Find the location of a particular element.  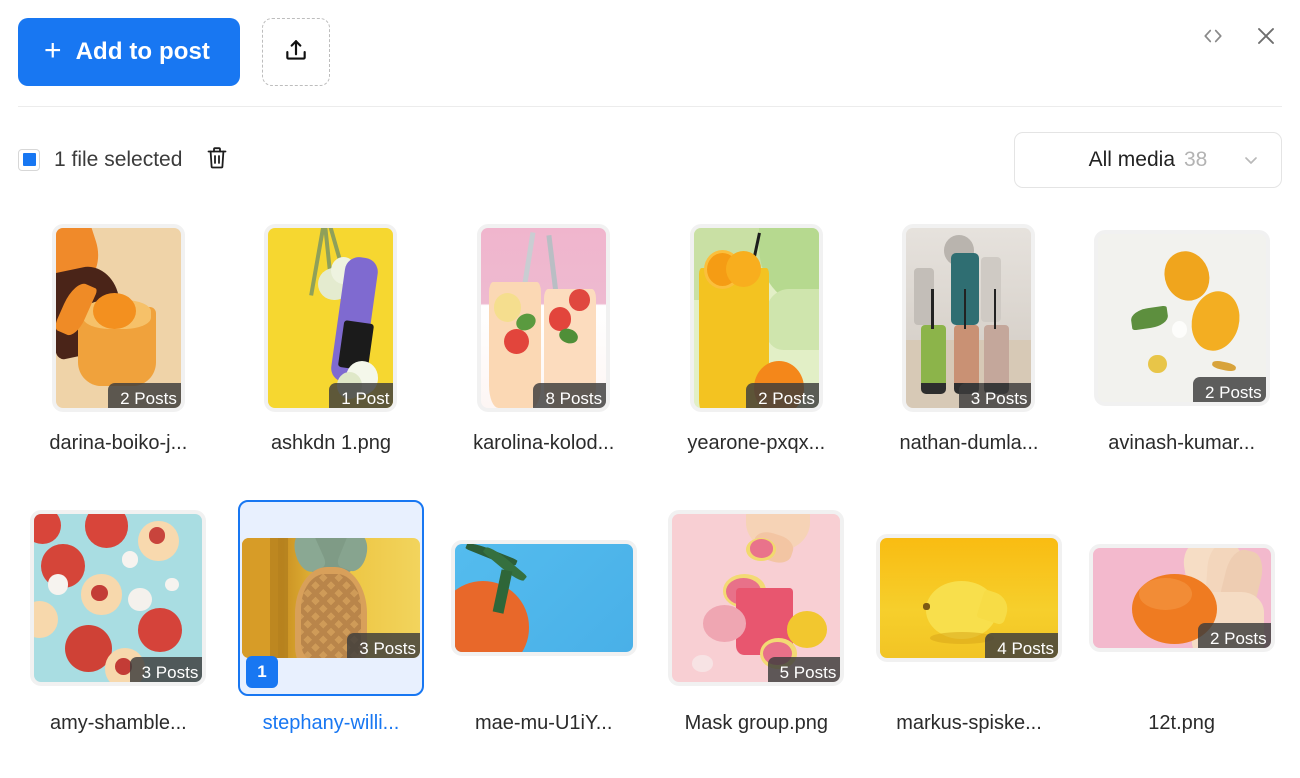

media-filter-dropdown: All media 38 is located at coordinates (1148, 159).